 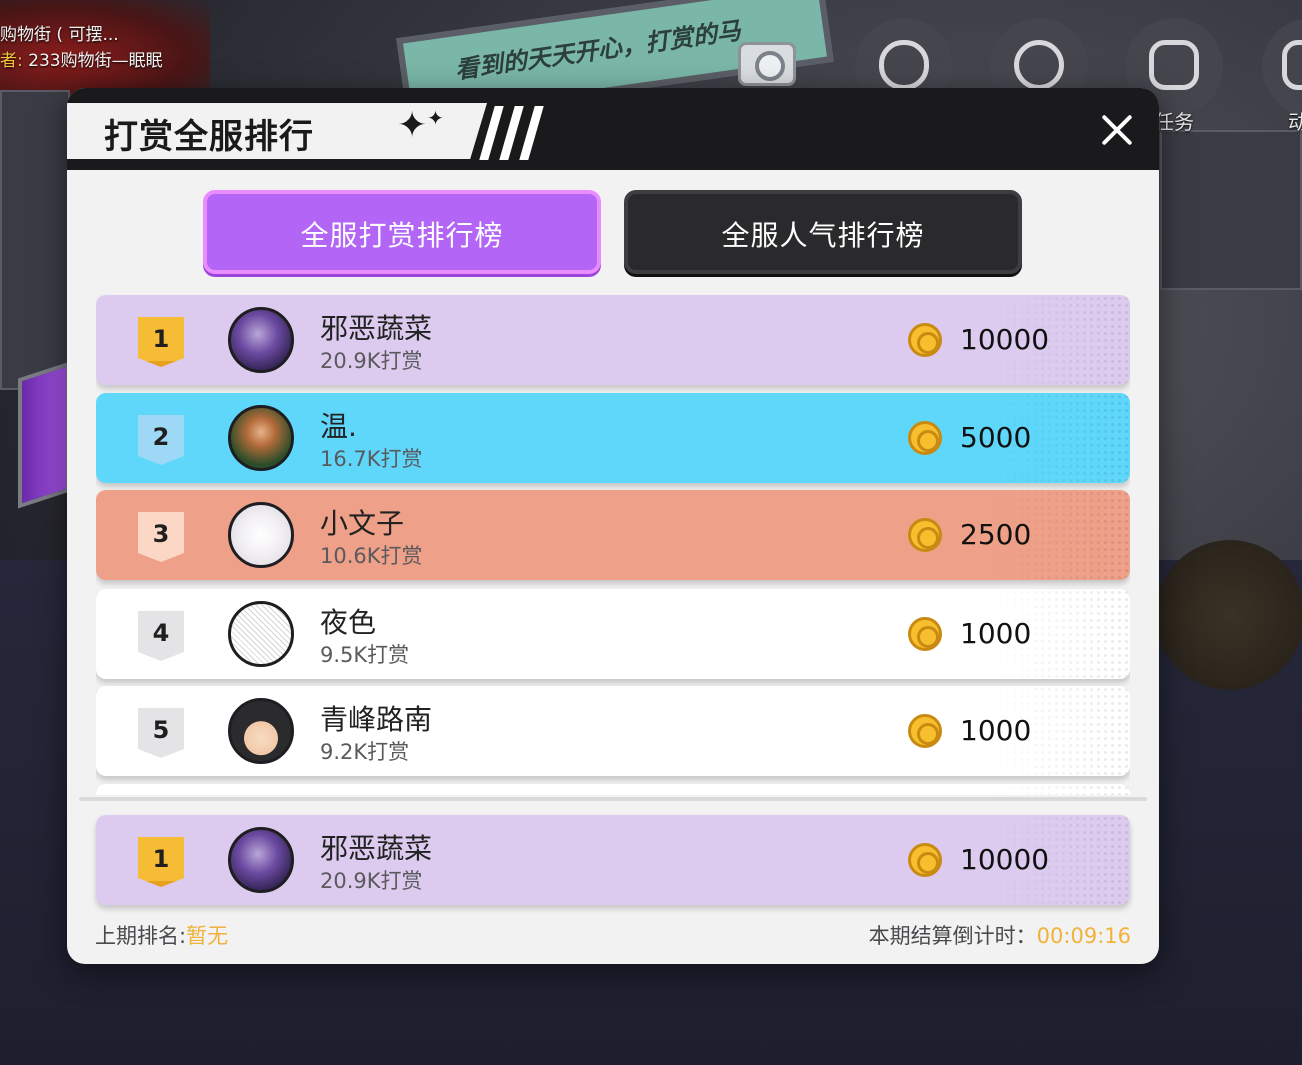 What do you see at coordinates (613, 340) in the screenshot?
I see `rank-row: 1 邪恶蔬菜 20.9K打赏 10000` at bounding box center [613, 340].